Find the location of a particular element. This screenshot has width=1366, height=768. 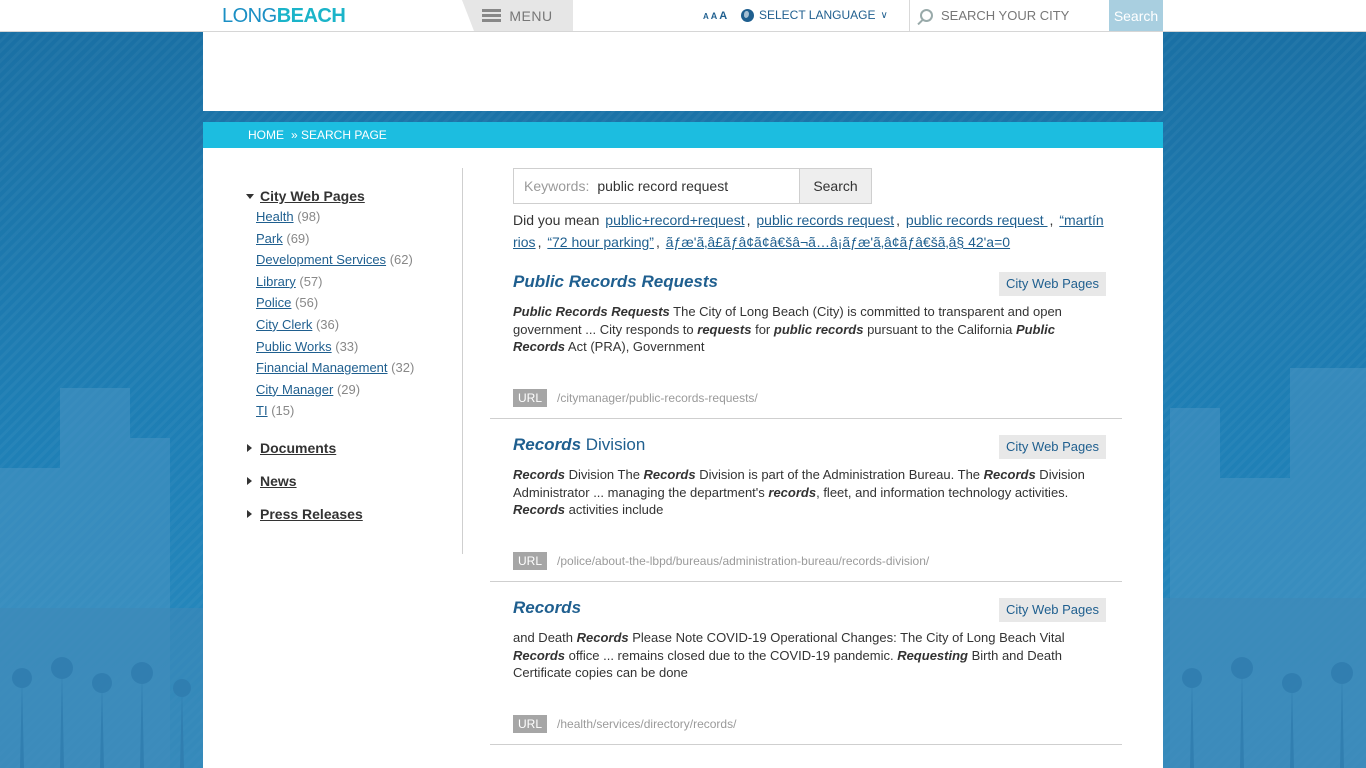

text-size-small: A is located at coordinates (706, 16).